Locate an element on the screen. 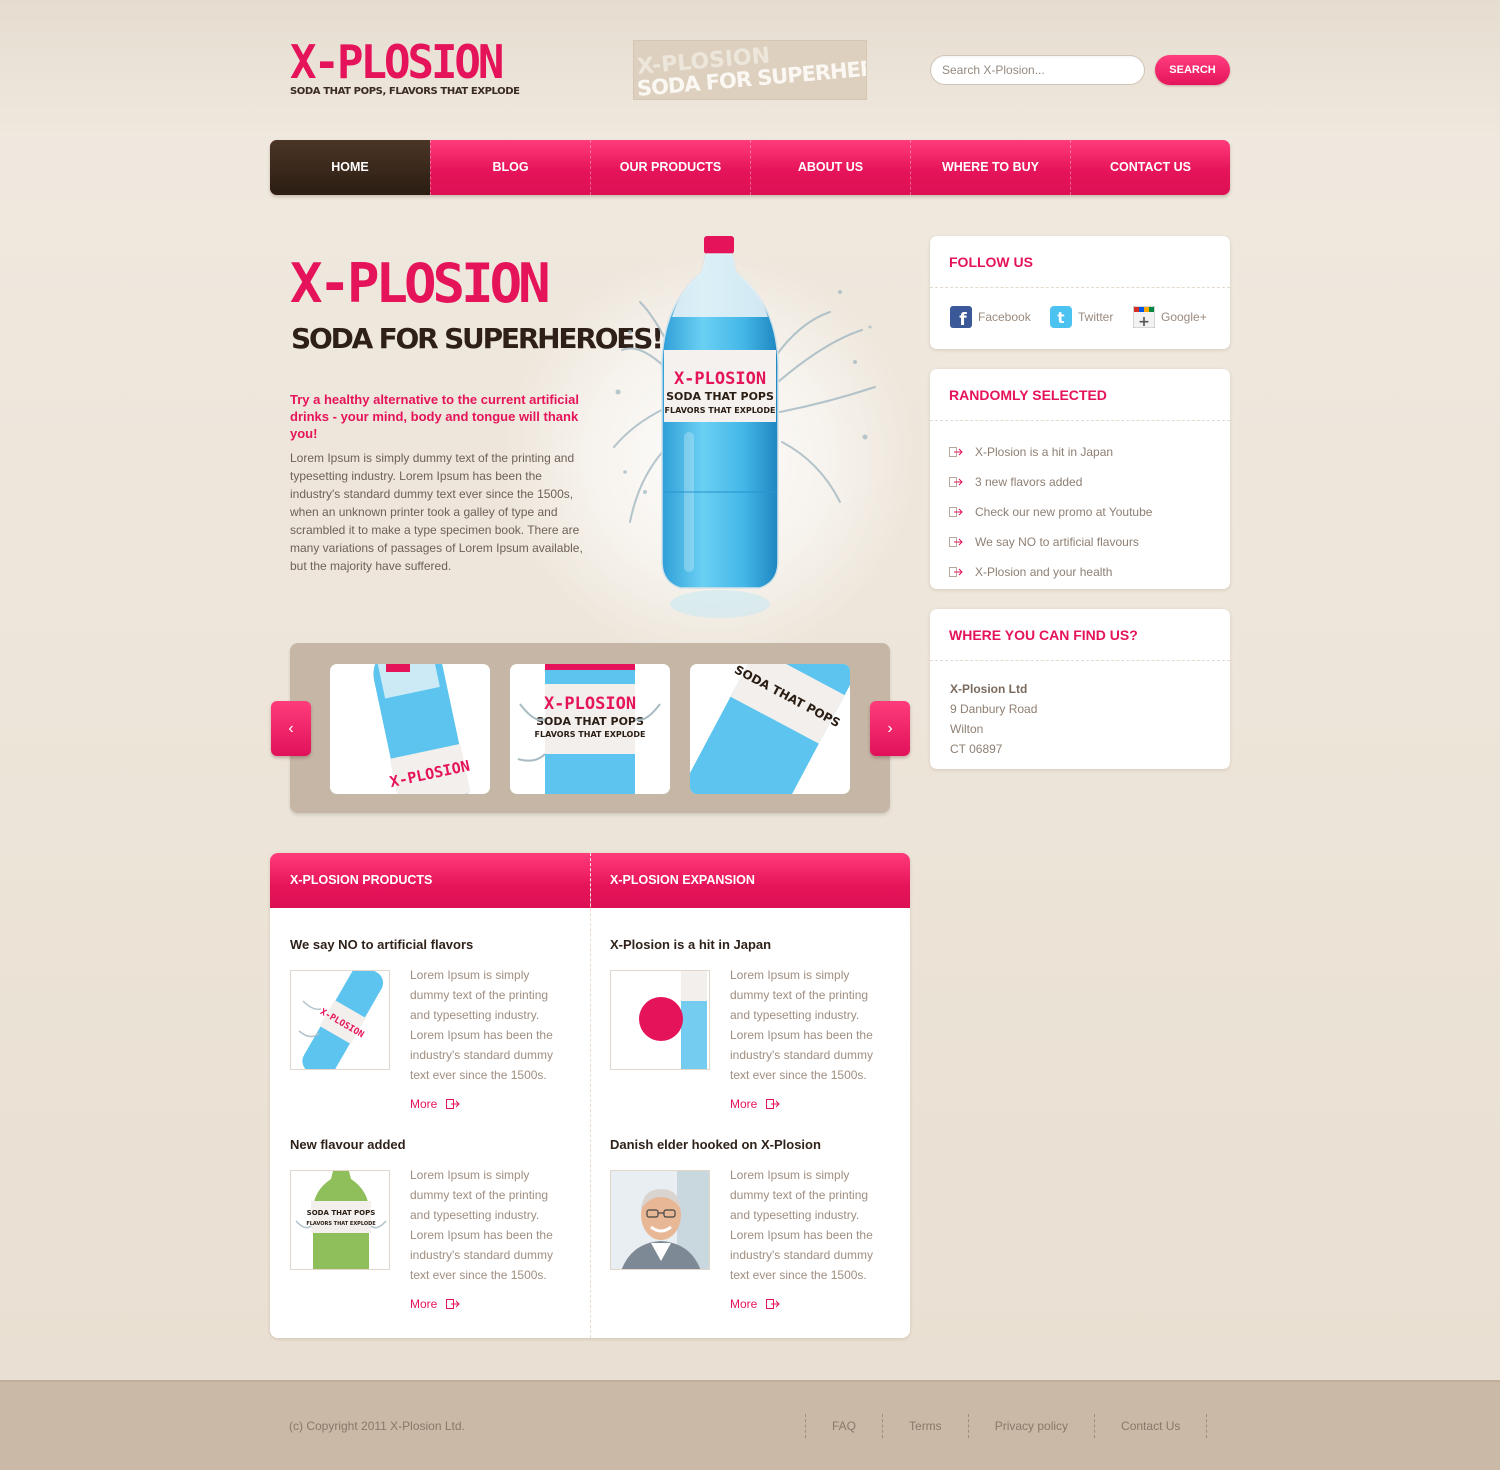  facebook-label: Facebook is located at coordinates (1004, 317).